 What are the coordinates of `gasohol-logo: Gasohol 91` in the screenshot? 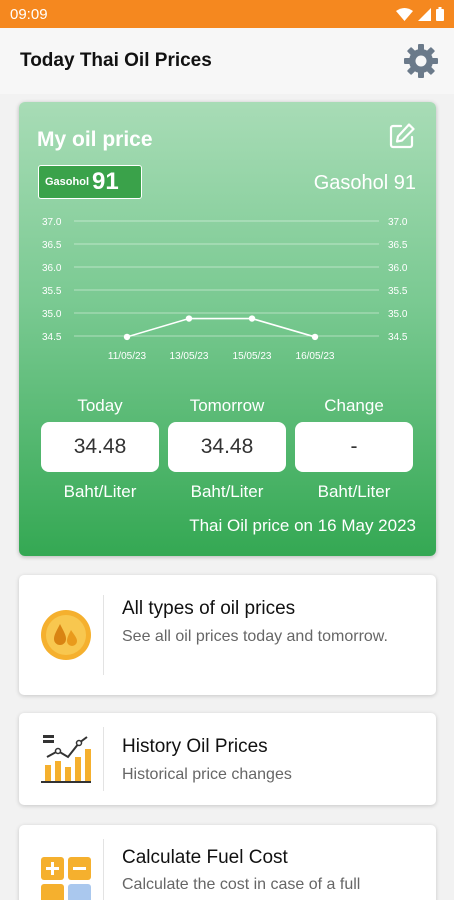 It's located at (90, 182).